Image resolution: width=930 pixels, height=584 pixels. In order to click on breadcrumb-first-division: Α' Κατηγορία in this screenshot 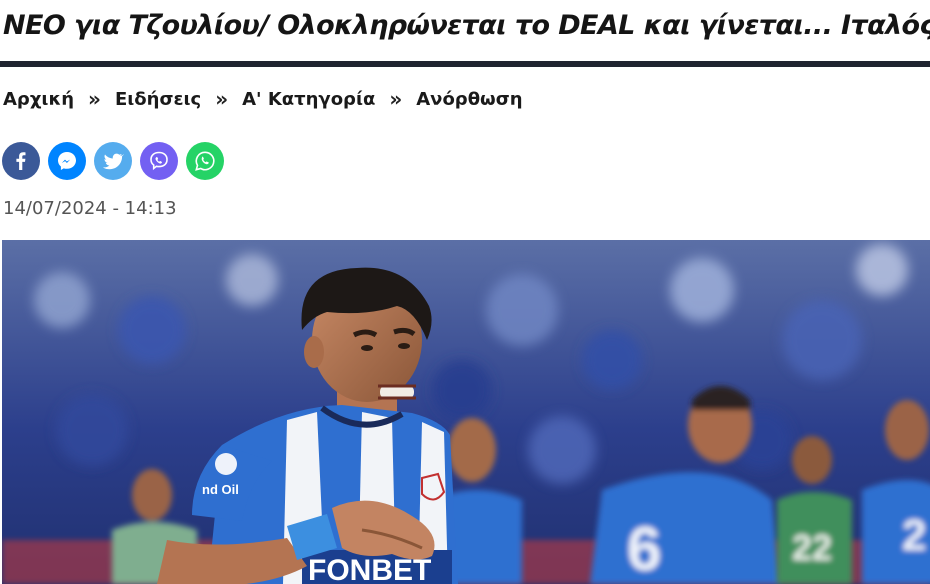, I will do `click(308, 99)`.